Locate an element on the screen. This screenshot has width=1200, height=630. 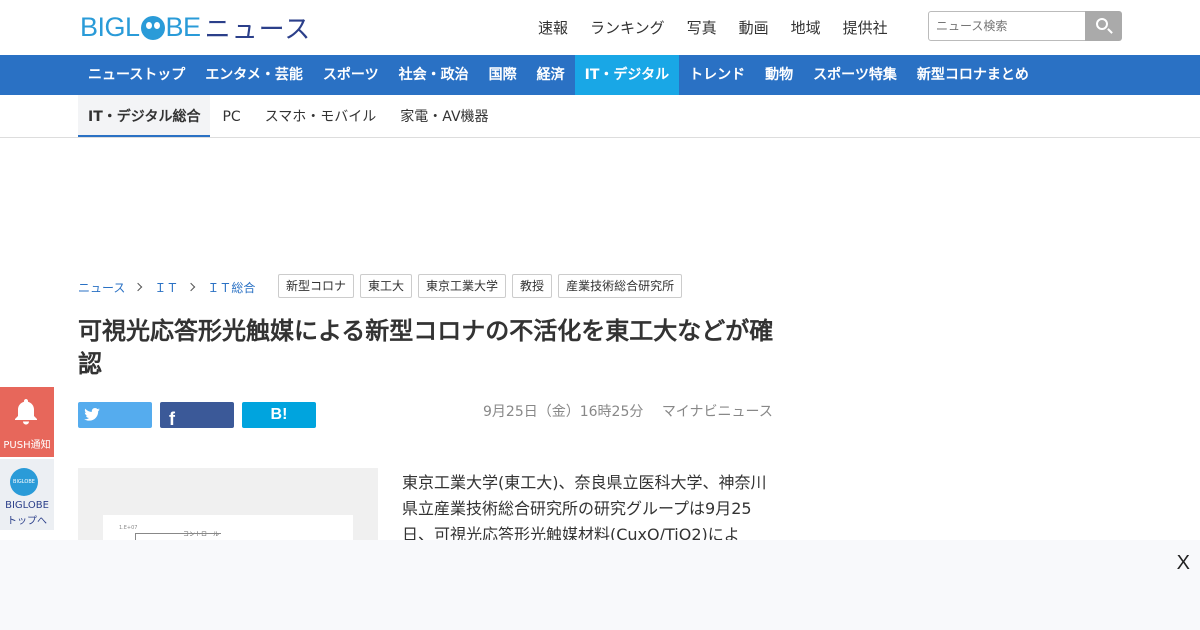
close-overlay-button: X is located at coordinates (1183, 563).